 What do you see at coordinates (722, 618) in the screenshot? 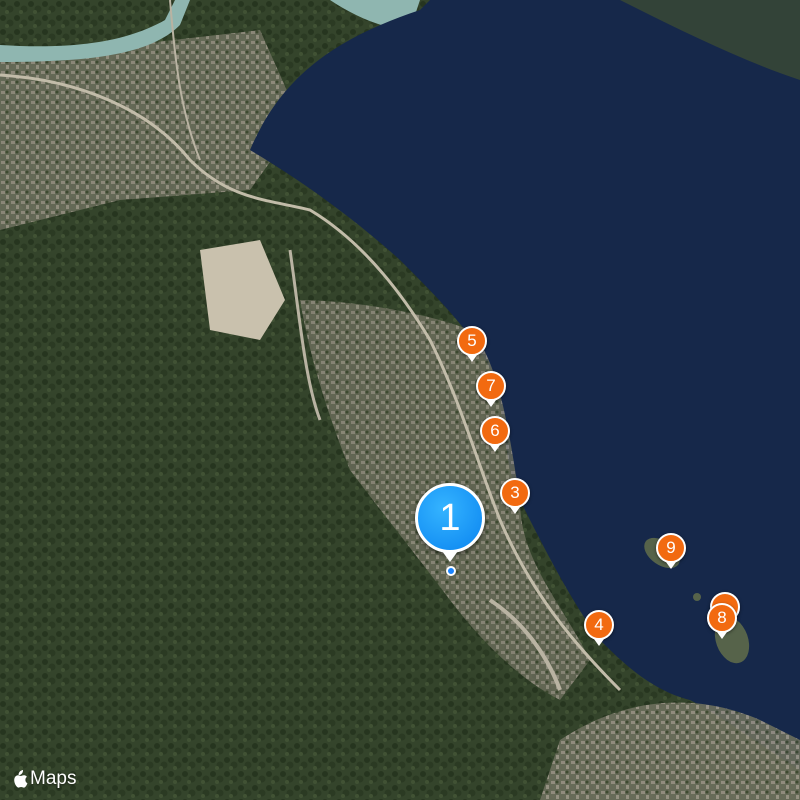
I see `map-marker-8: 8` at bounding box center [722, 618].